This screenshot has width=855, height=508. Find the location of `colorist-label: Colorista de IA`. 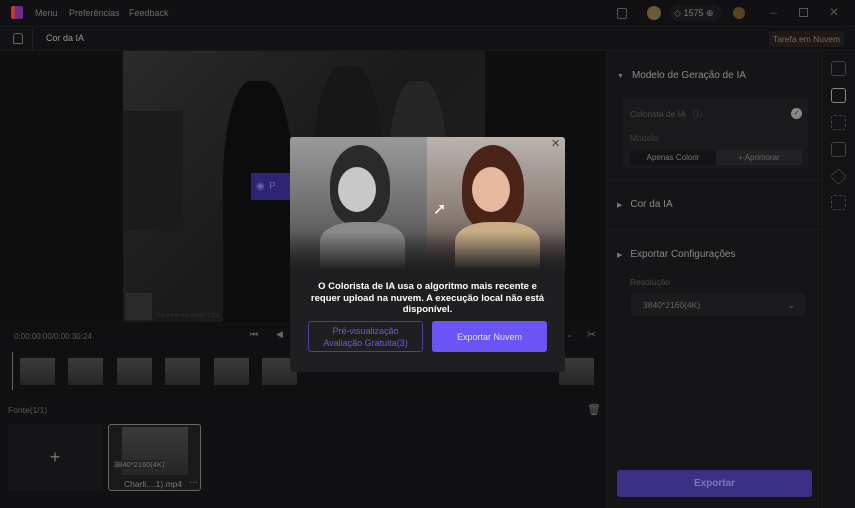

colorist-label: Colorista de IA is located at coordinates (658, 114).